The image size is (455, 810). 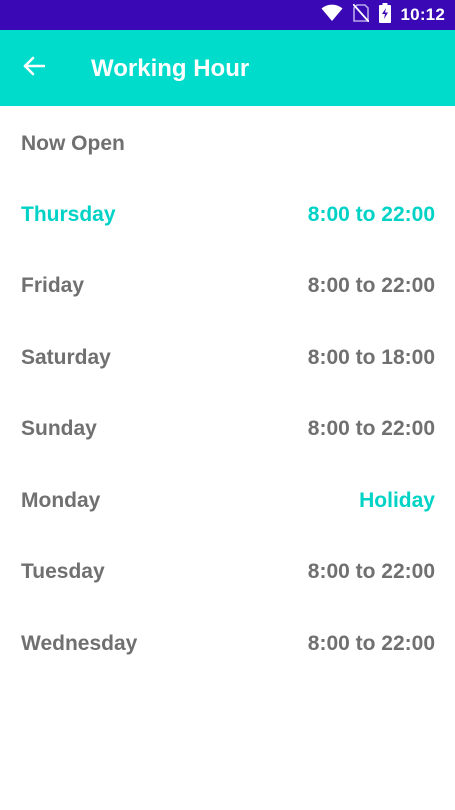 I want to click on hours-row-tuesday: Tuesday 8:00 to 22:00, so click(x=228, y=573).